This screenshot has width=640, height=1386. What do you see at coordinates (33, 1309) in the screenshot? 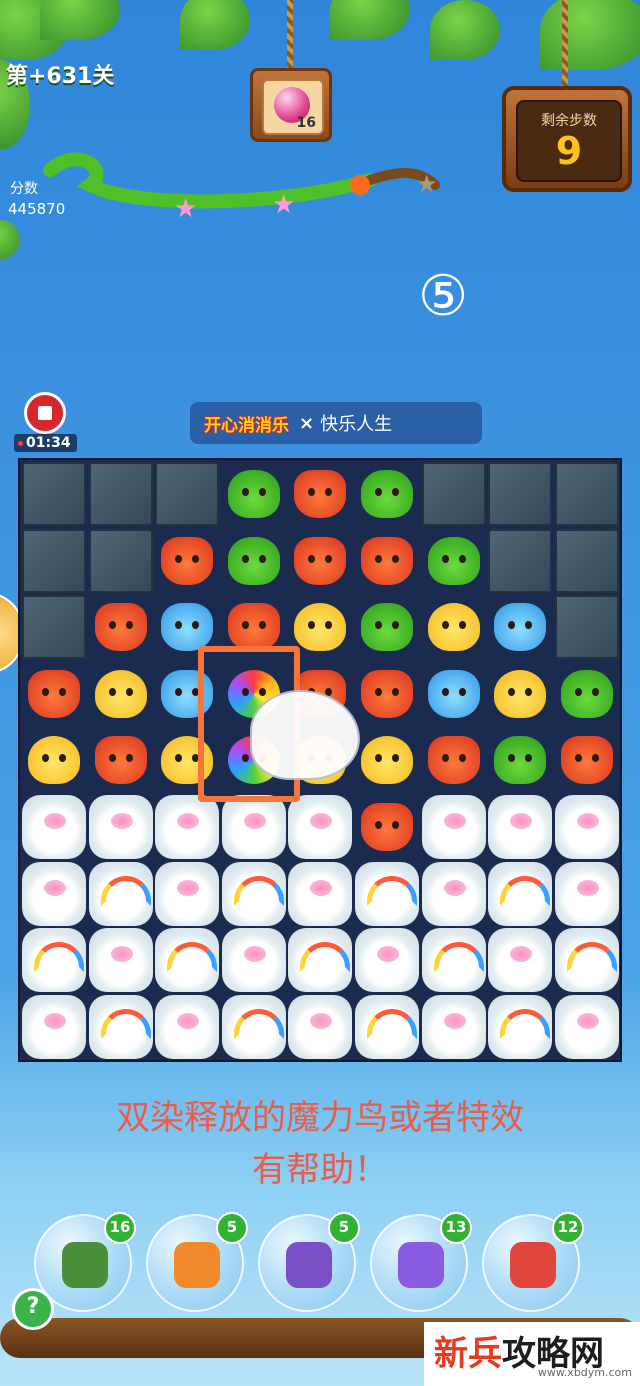
I see `help-button: ?` at bounding box center [33, 1309].